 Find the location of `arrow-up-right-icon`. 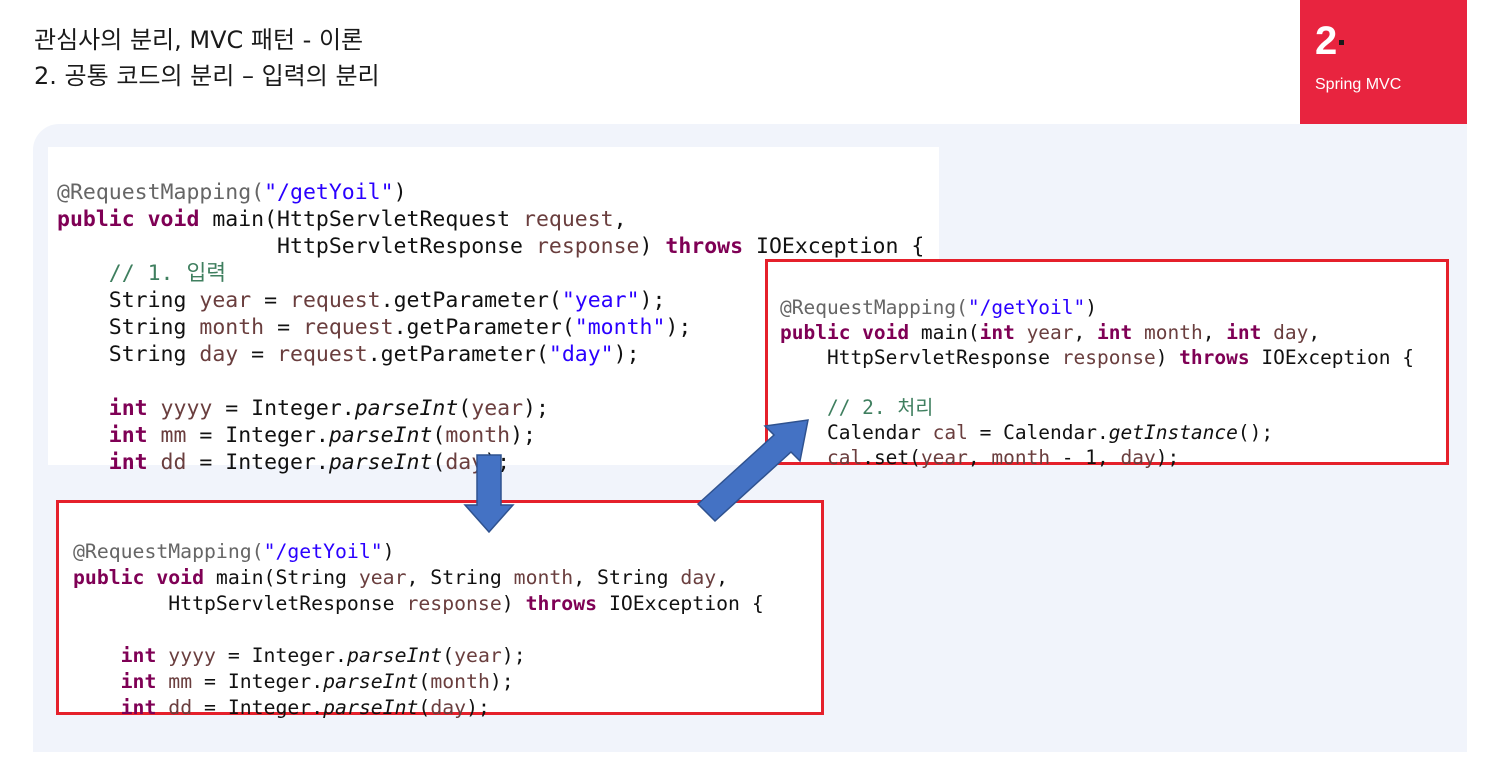

arrow-up-right-icon is located at coordinates (752, 471).